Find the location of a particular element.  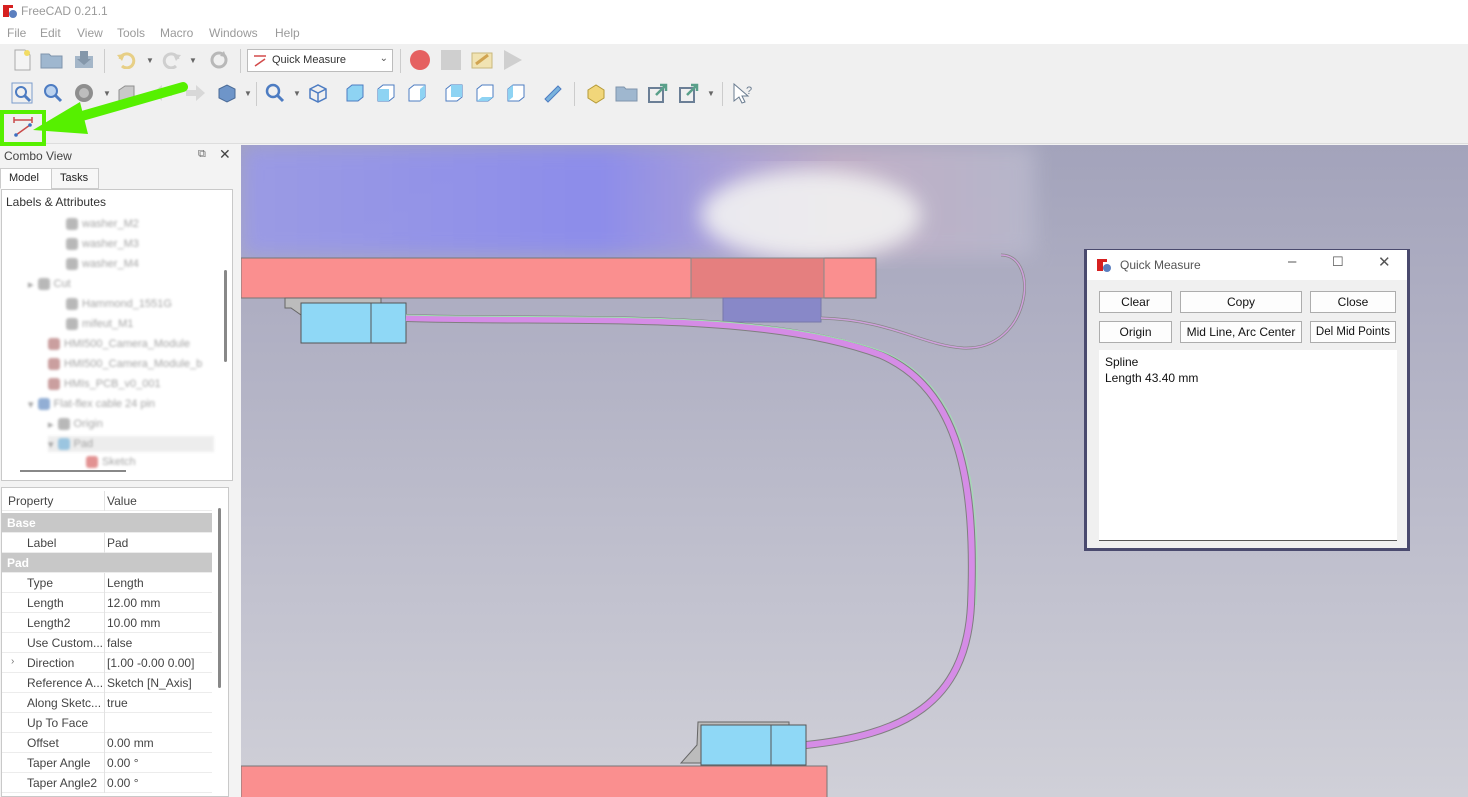

undo-dropdown-icon: ▼ is located at coordinates (150, 60).